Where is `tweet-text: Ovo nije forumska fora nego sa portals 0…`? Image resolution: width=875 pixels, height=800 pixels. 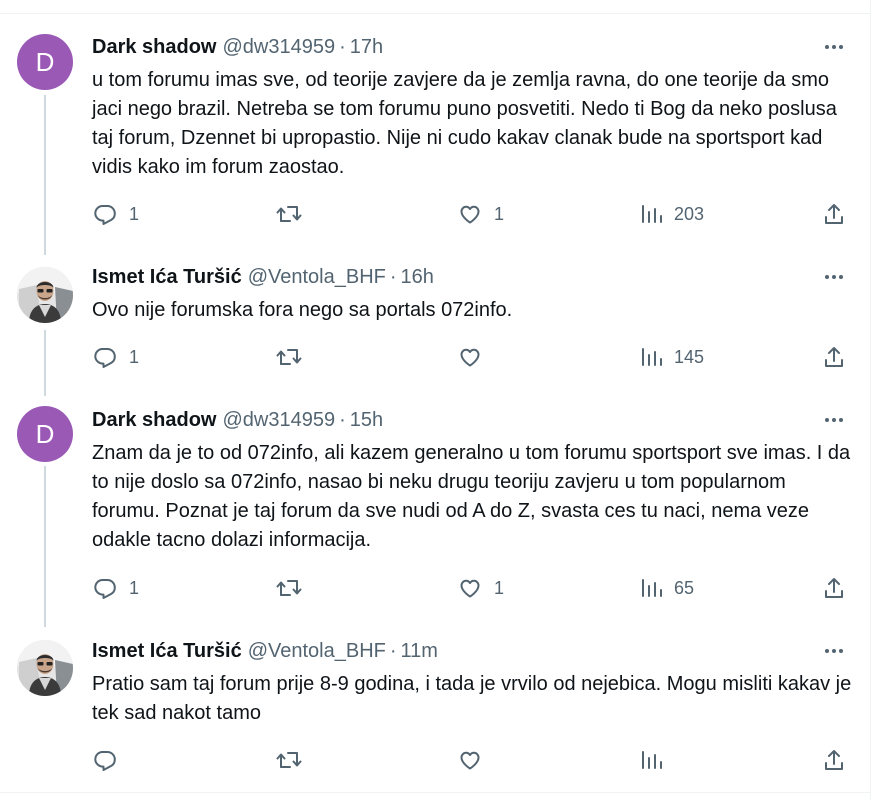 tweet-text: Ovo nije forumska fora nego sa portals 0… is located at coordinates (302, 310).